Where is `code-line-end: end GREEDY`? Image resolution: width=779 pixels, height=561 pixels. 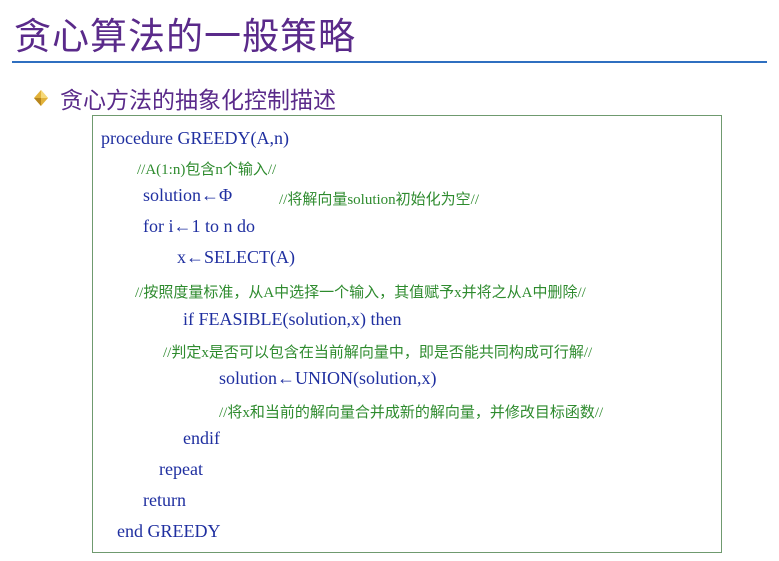 code-line-end: end GREEDY is located at coordinates (169, 531).